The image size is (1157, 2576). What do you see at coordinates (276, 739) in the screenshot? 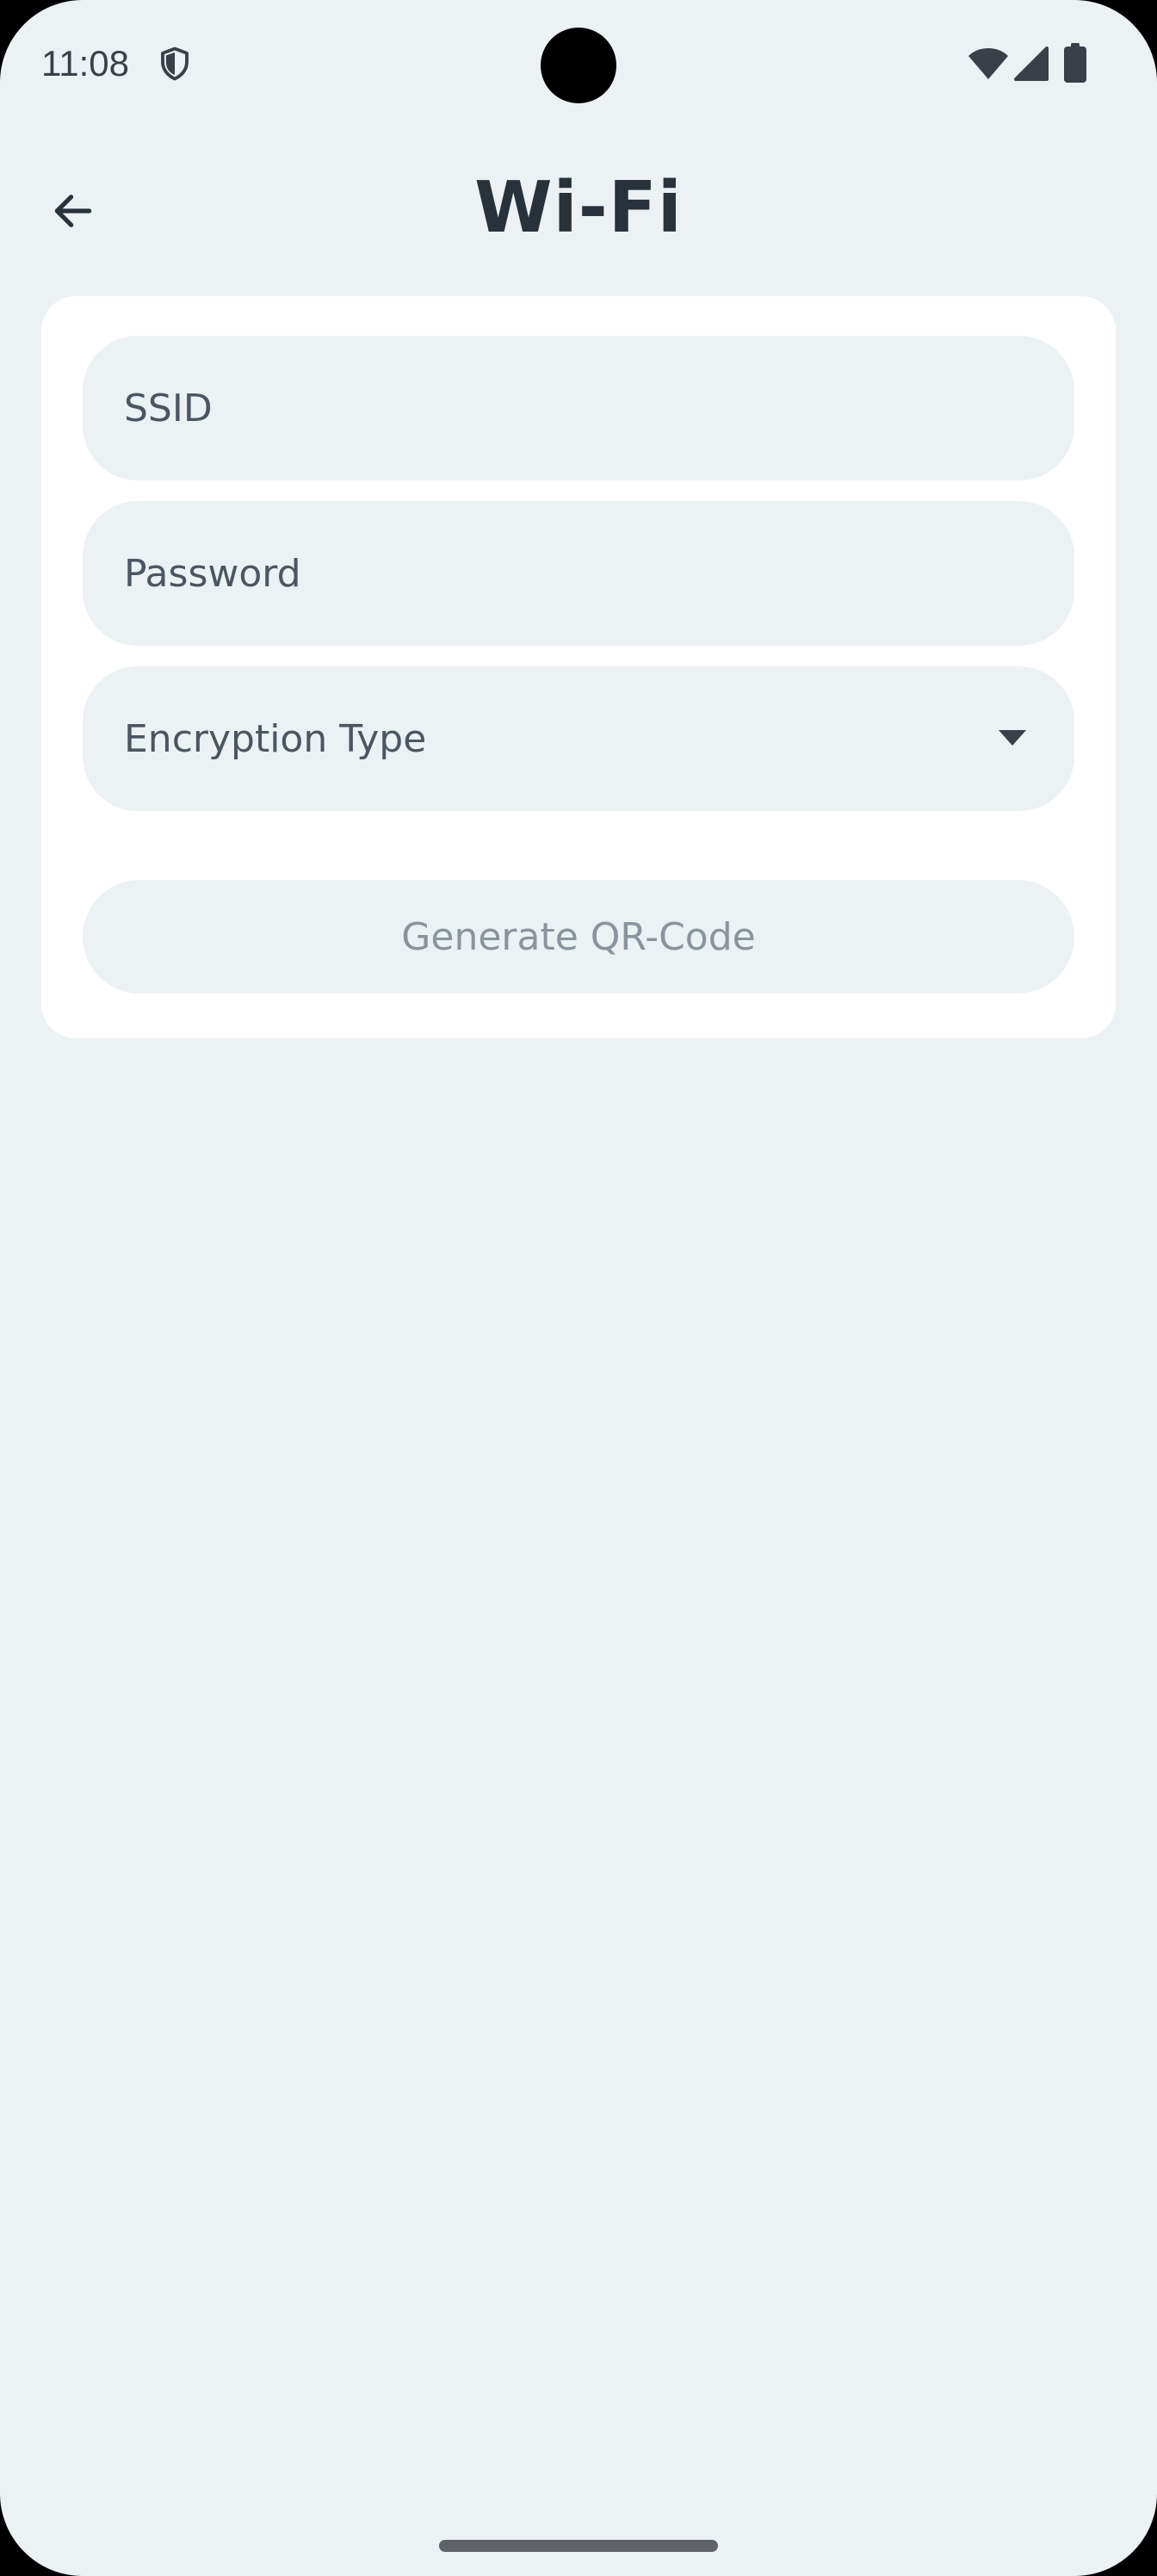
I see `encryption-type-label: Encryption Type` at bounding box center [276, 739].